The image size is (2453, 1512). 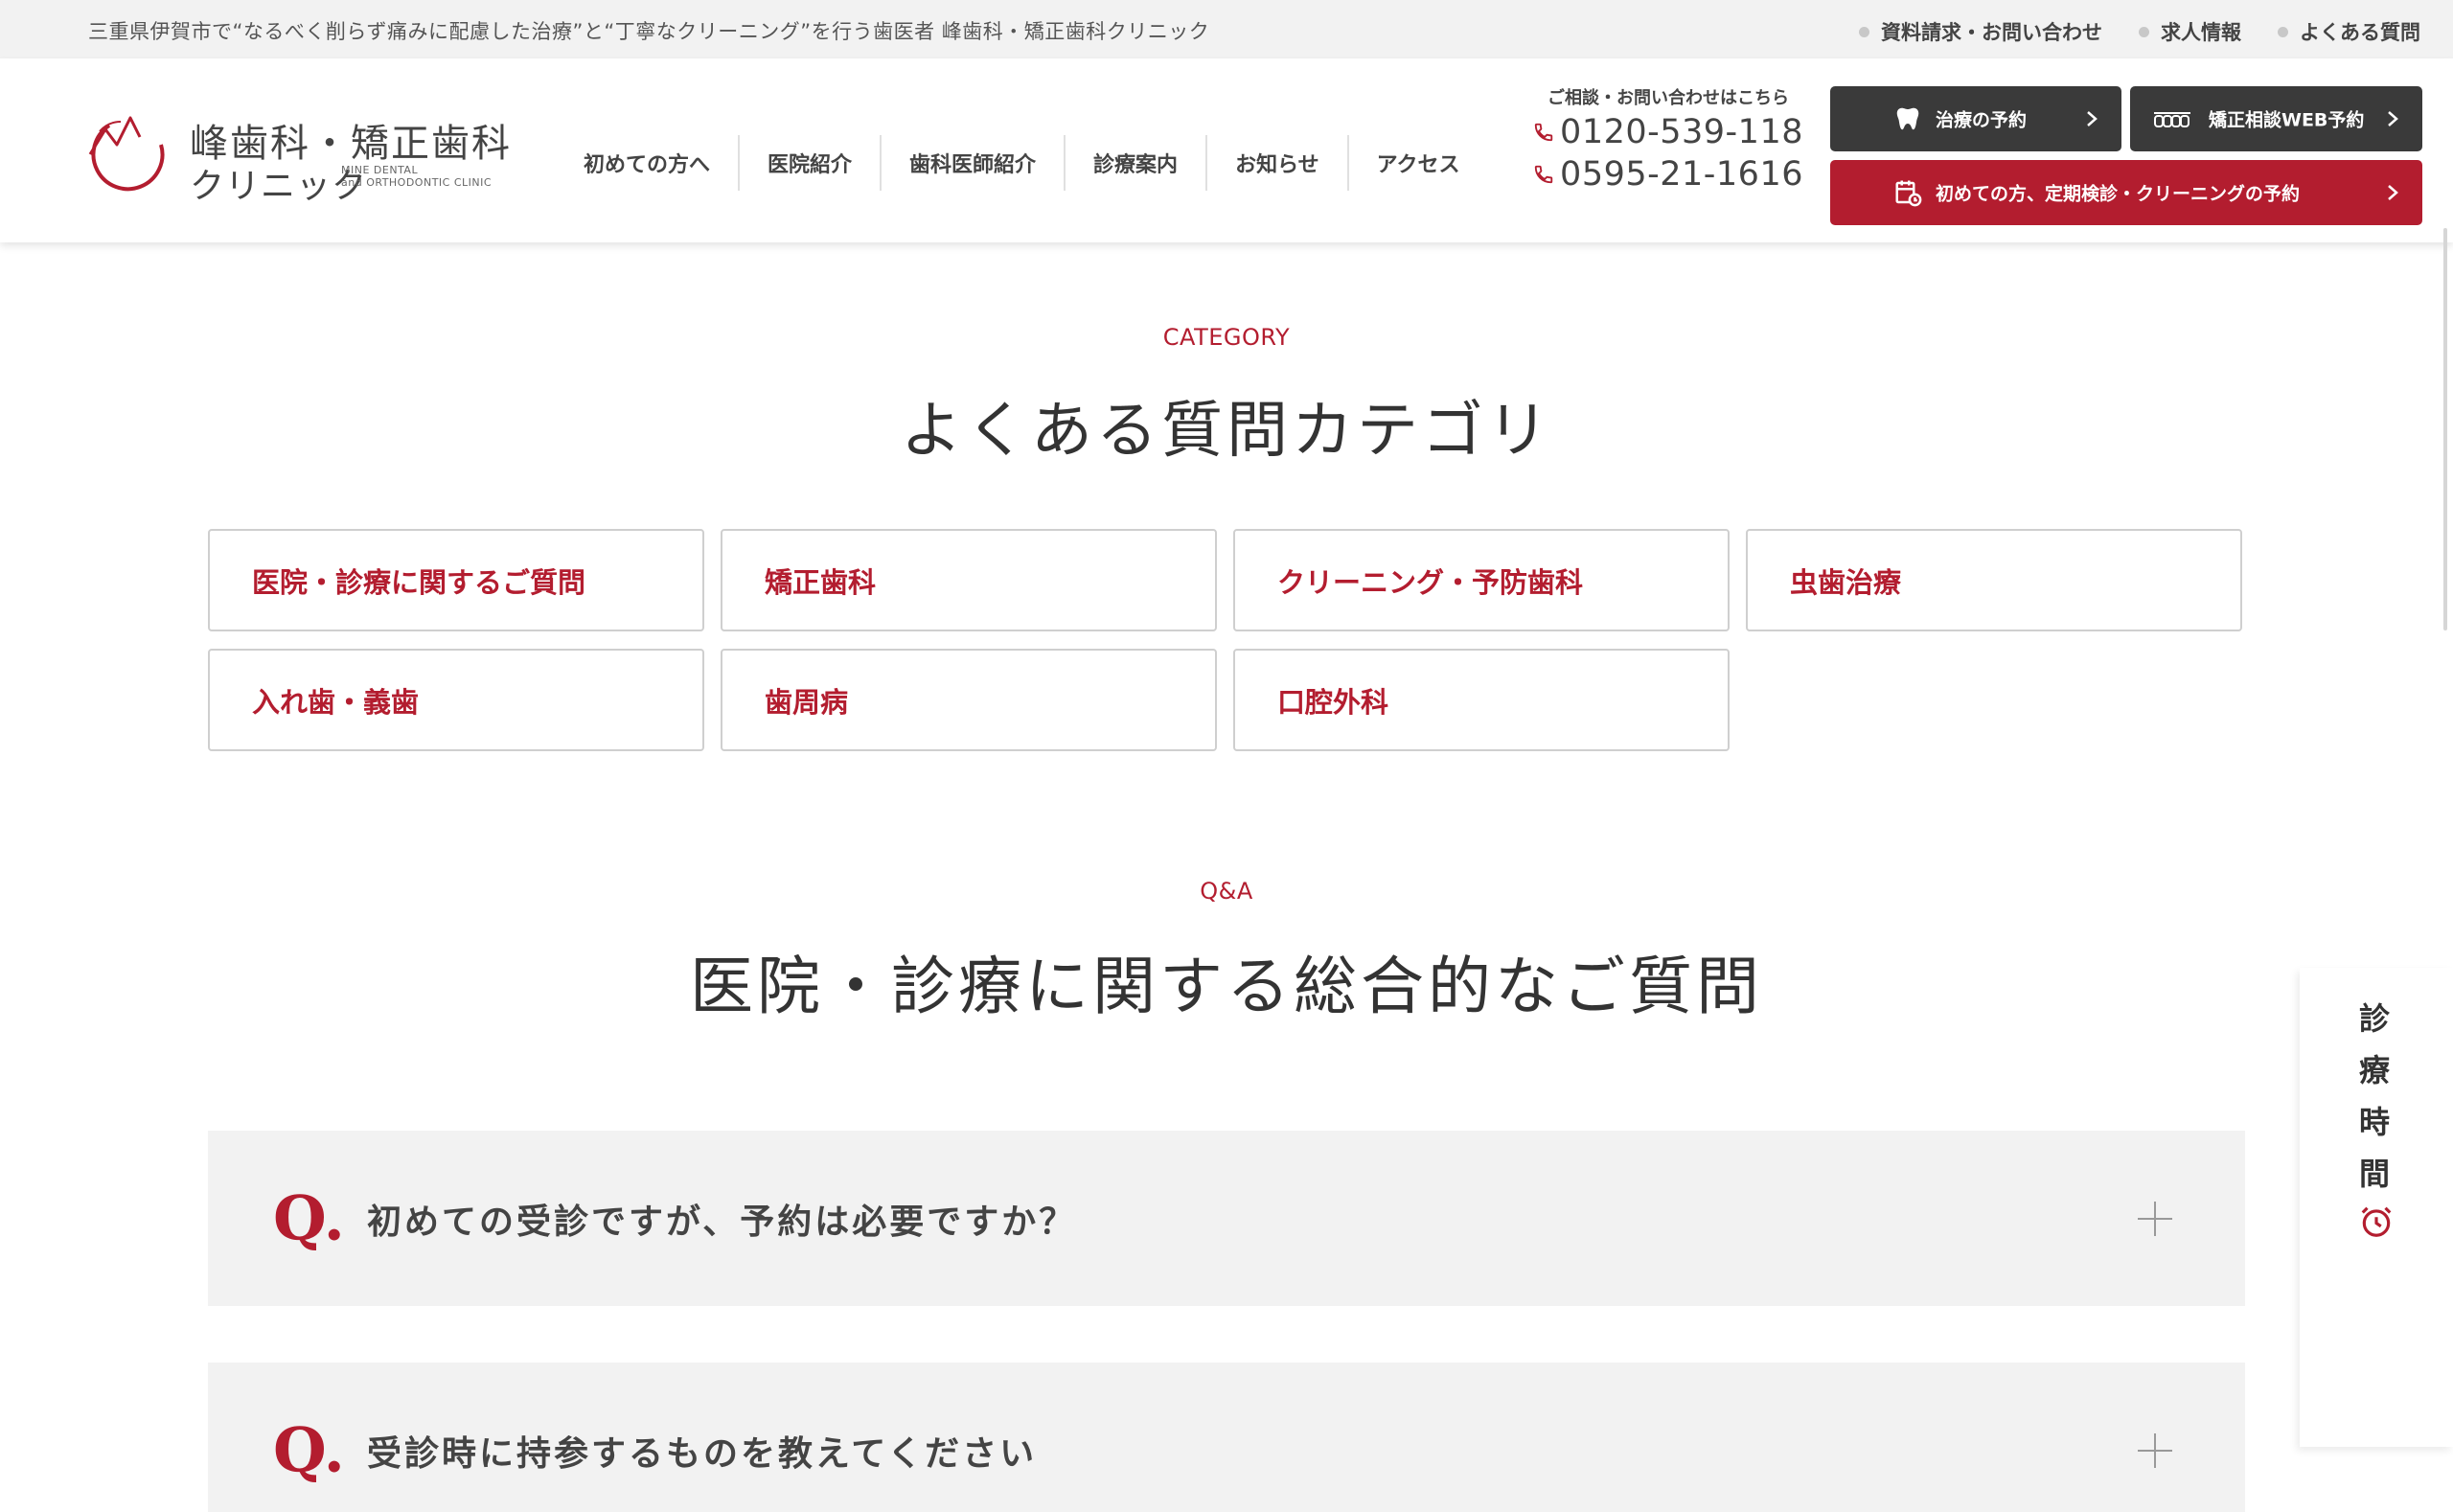 What do you see at coordinates (969, 580) in the screenshot?
I see `category-orthodontics: 矯正歯科` at bounding box center [969, 580].